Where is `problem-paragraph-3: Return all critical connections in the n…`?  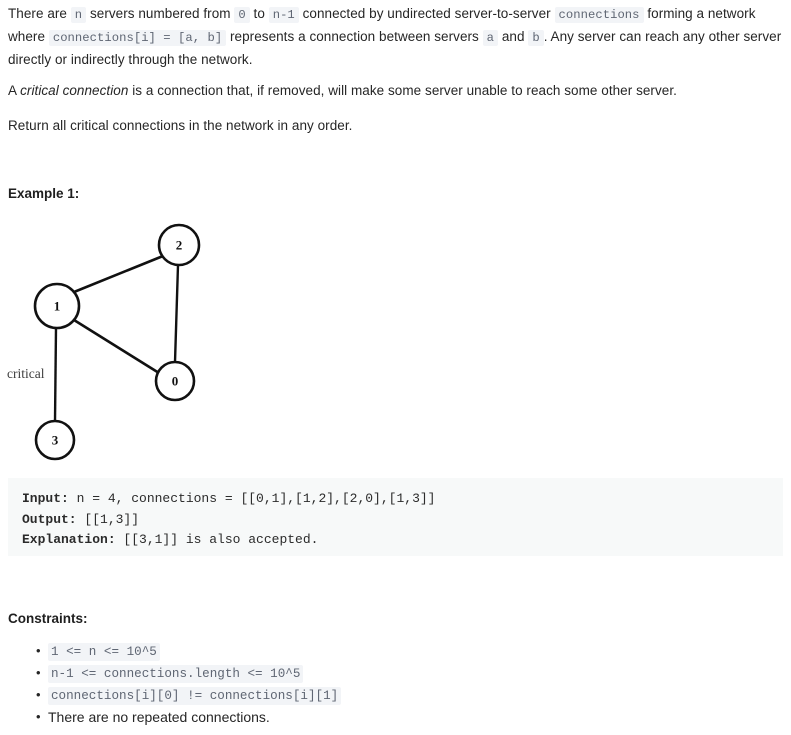 problem-paragraph-3: Return all critical connections in the n… is located at coordinates (180, 125).